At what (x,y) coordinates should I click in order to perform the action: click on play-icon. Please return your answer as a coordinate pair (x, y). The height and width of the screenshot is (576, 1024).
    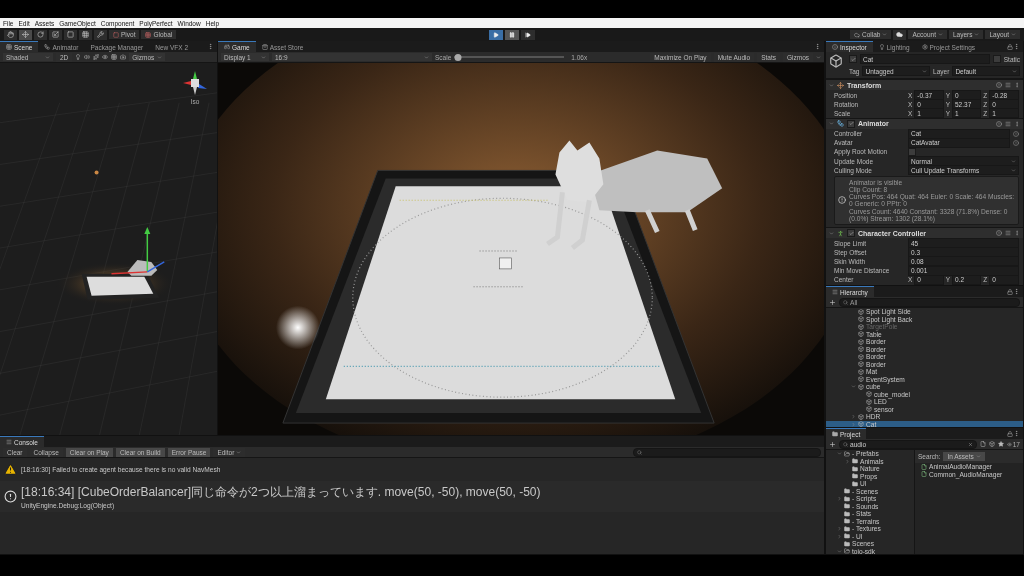
    Looking at the image, I should click on (496, 34).